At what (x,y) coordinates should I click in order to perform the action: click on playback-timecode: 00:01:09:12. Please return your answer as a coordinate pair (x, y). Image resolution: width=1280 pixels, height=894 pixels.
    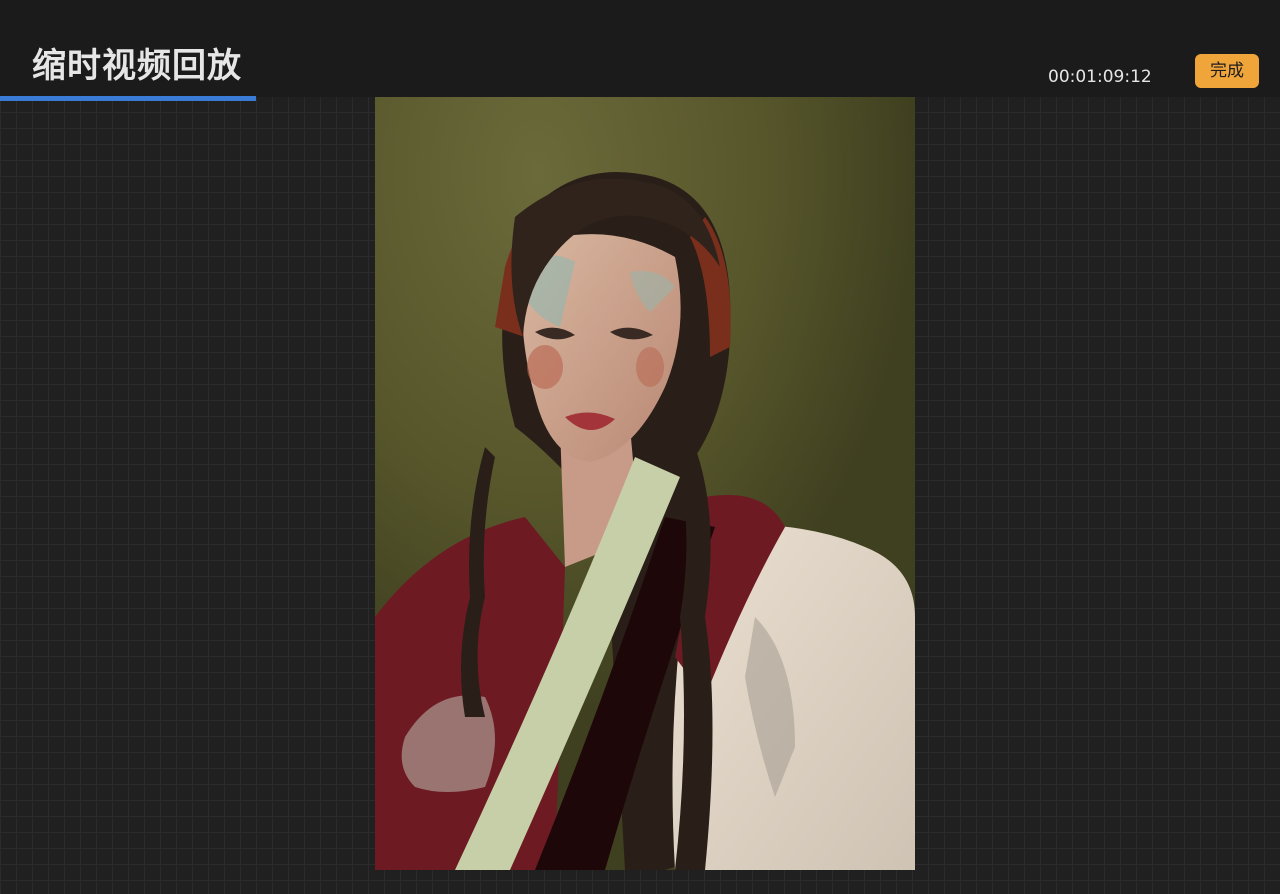
    Looking at the image, I should click on (1100, 77).